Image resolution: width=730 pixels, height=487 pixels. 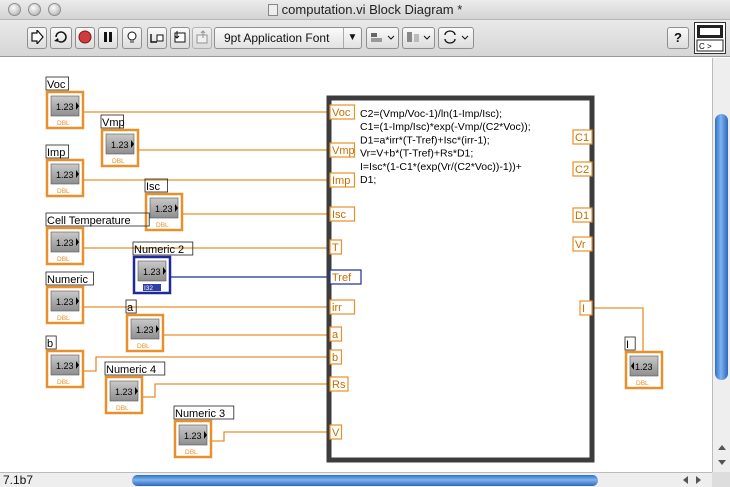 I want to click on horizontal-scrollbar: 7.1b7, so click(x=356, y=479).